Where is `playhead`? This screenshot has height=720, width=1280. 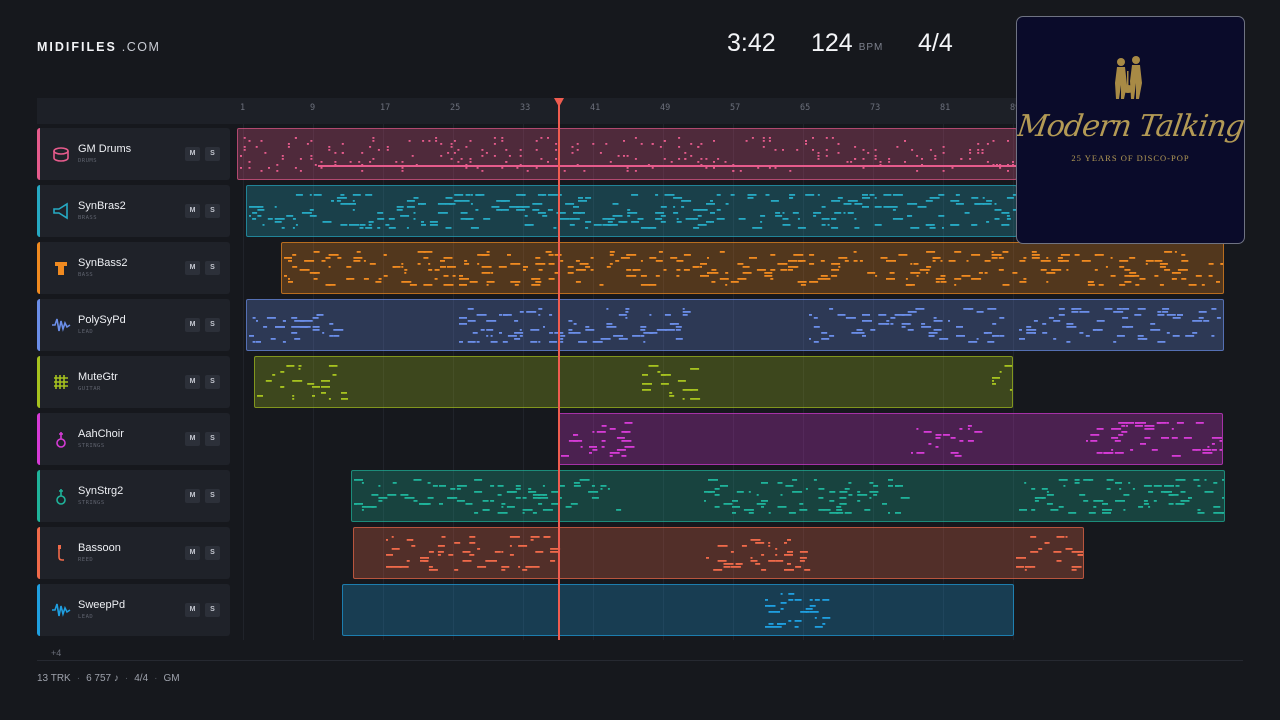 playhead is located at coordinates (559, 372).